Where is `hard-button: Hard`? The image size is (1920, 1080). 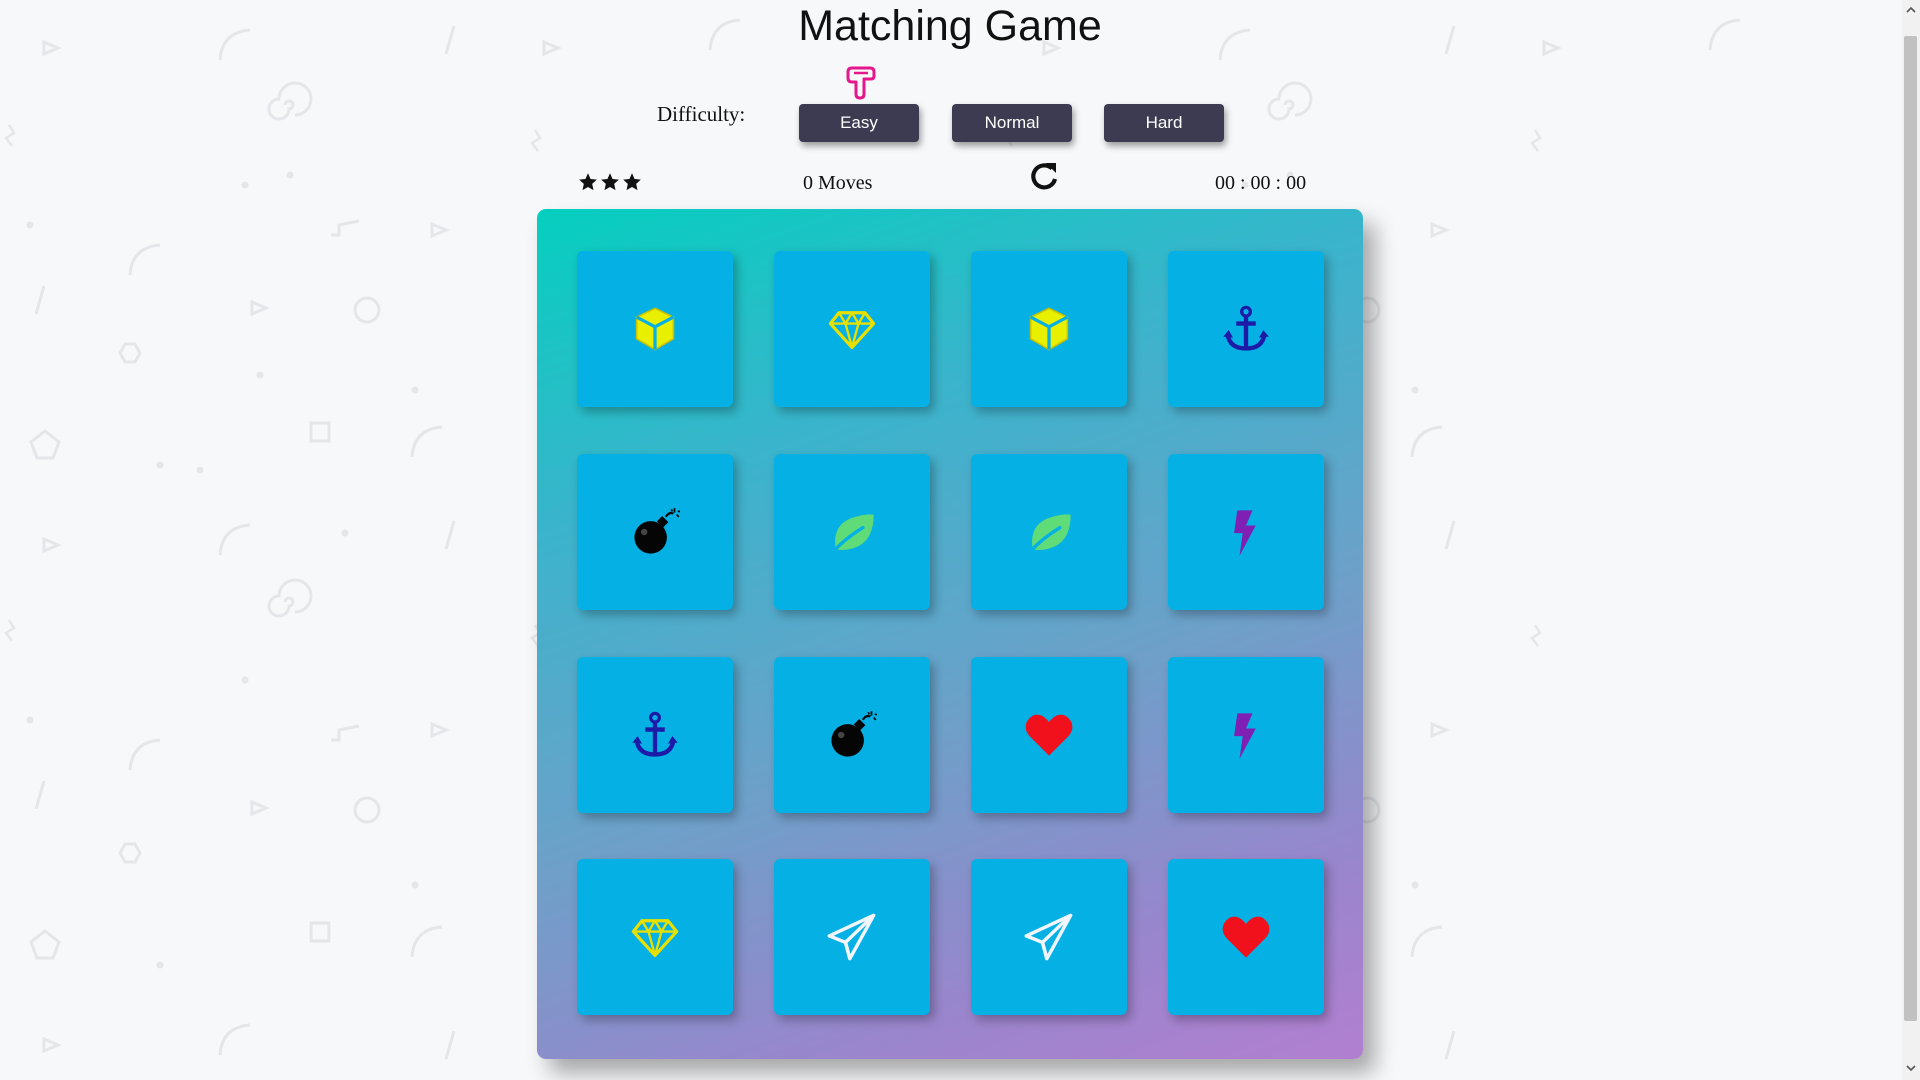 hard-button: Hard is located at coordinates (1164, 123).